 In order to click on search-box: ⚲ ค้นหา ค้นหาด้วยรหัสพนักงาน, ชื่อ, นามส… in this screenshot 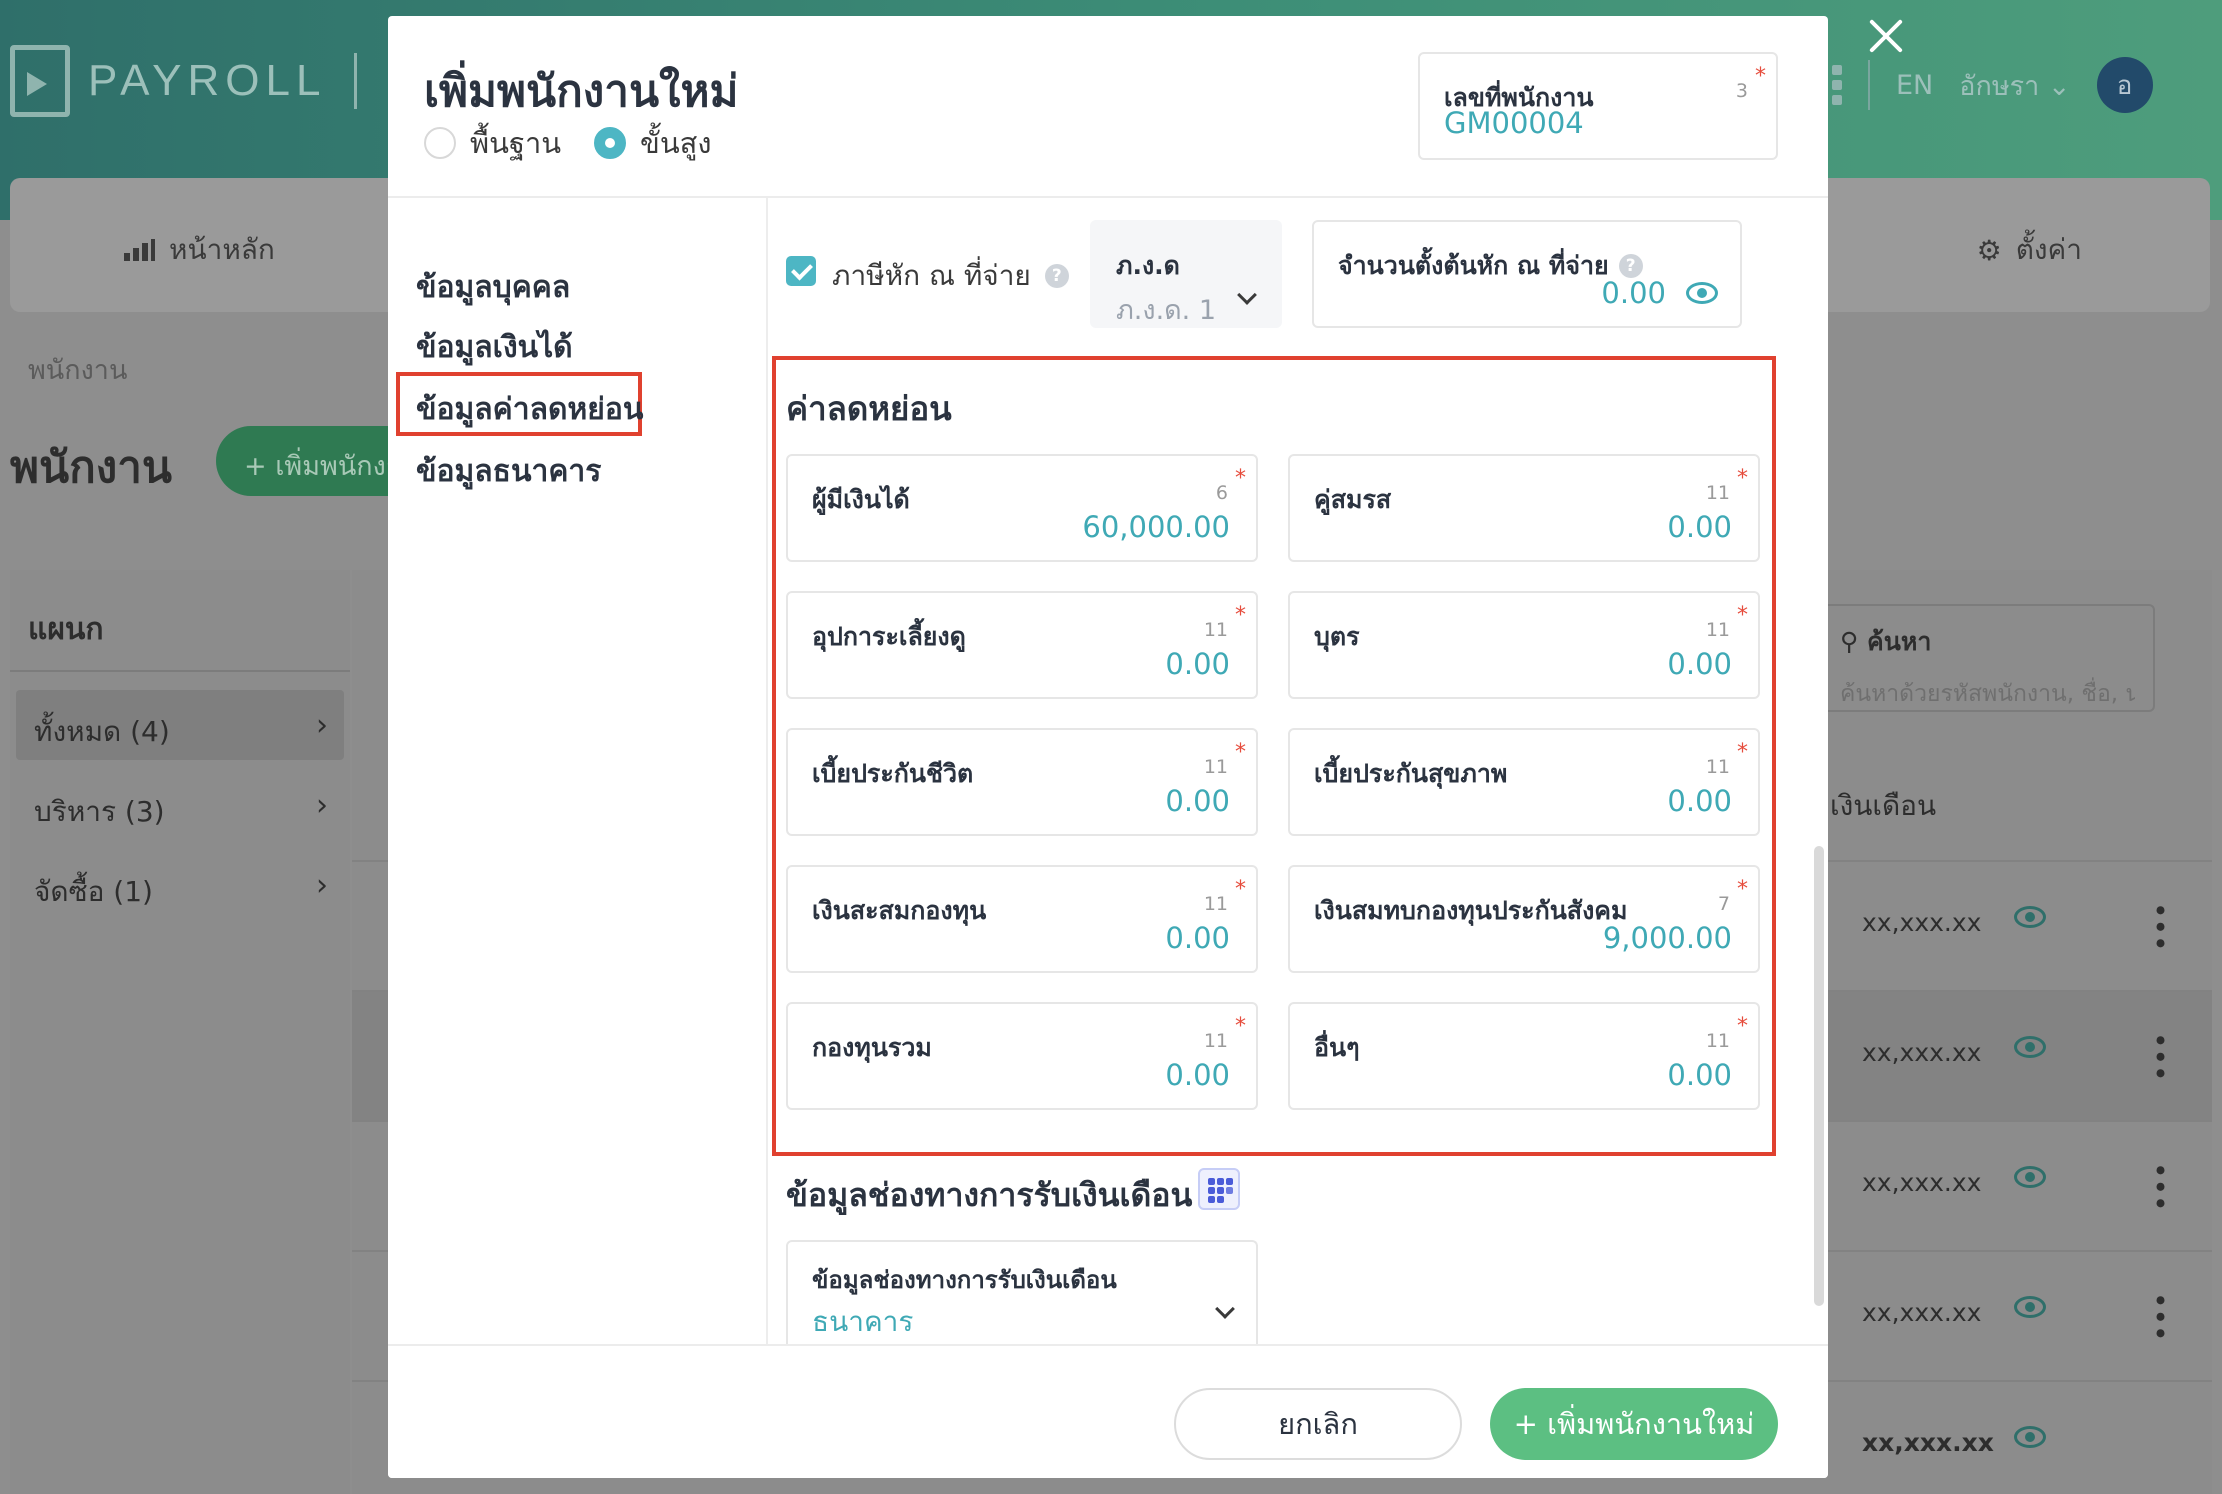, I will do `click(1987, 658)`.